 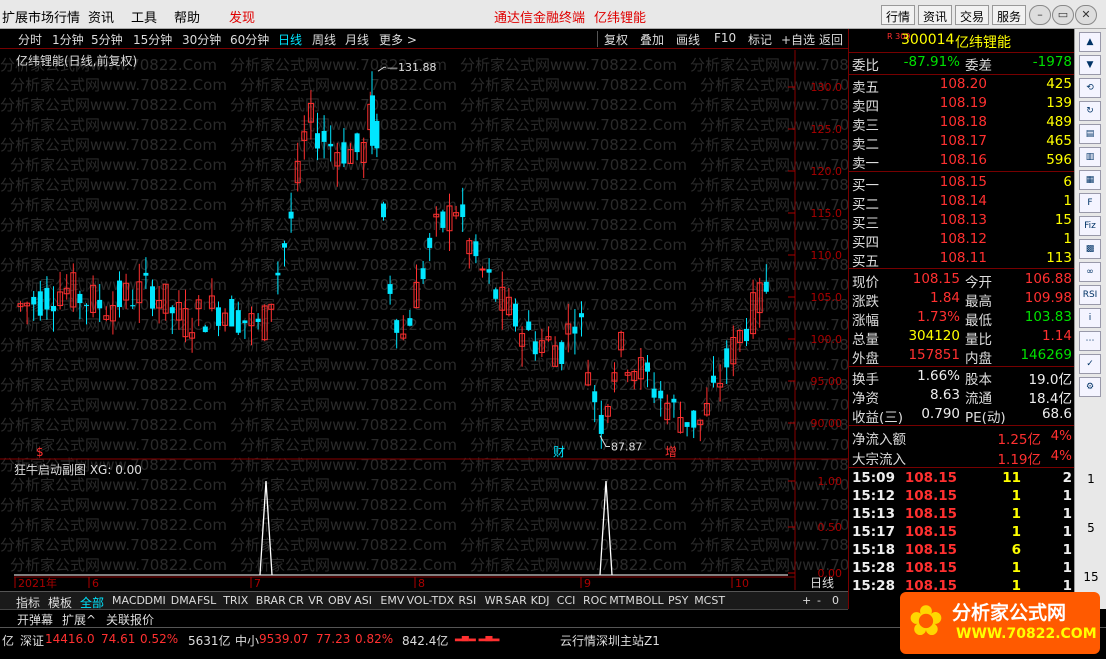 What do you see at coordinates (431, 600) in the screenshot?
I see `indicator-tab-vol-tdx: VOL-TDX` at bounding box center [431, 600].